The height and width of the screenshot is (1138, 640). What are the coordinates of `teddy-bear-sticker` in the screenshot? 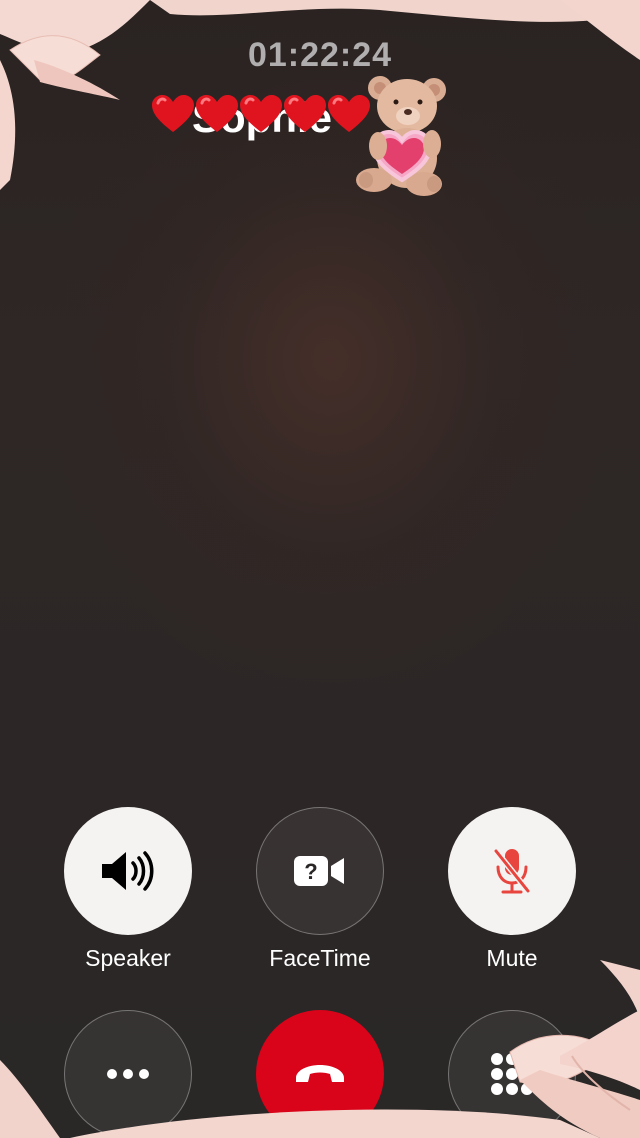 It's located at (401, 136).